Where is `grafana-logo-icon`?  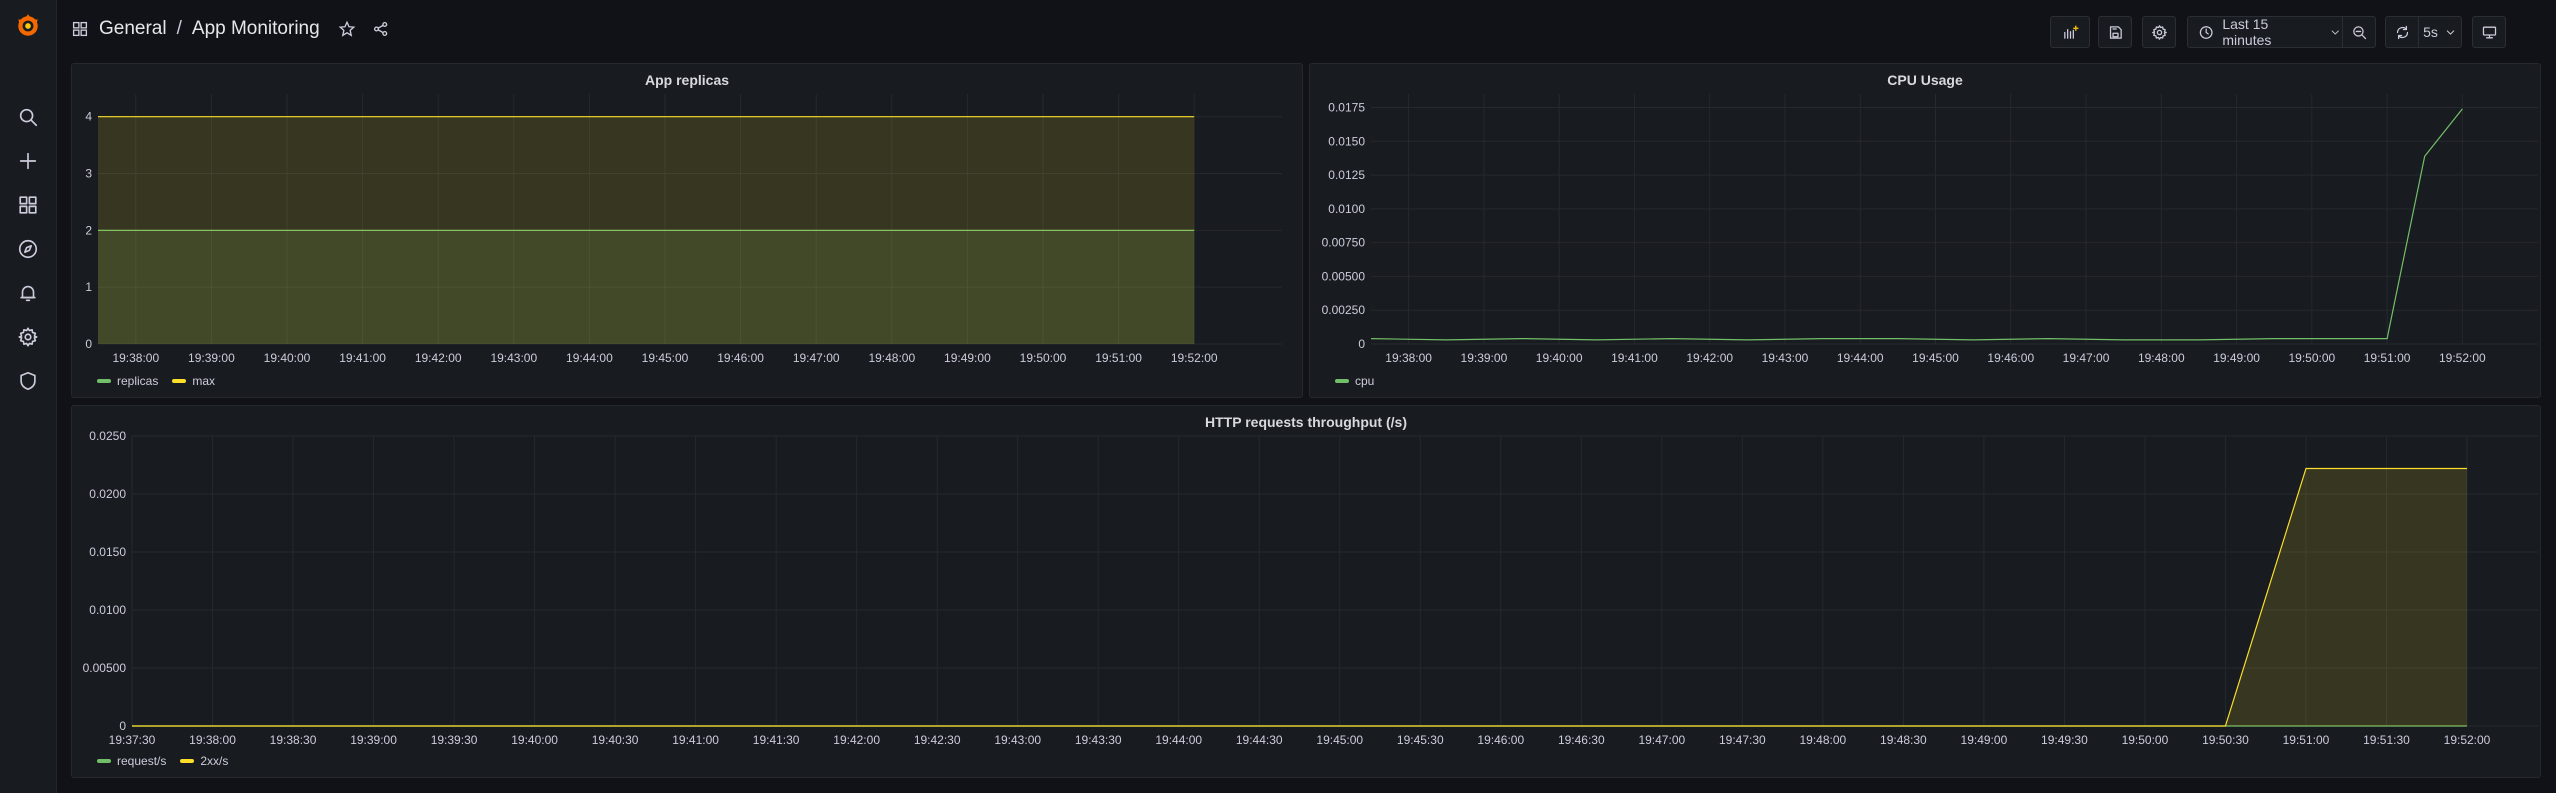 grafana-logo-icon is located at coordinates (28, 26).